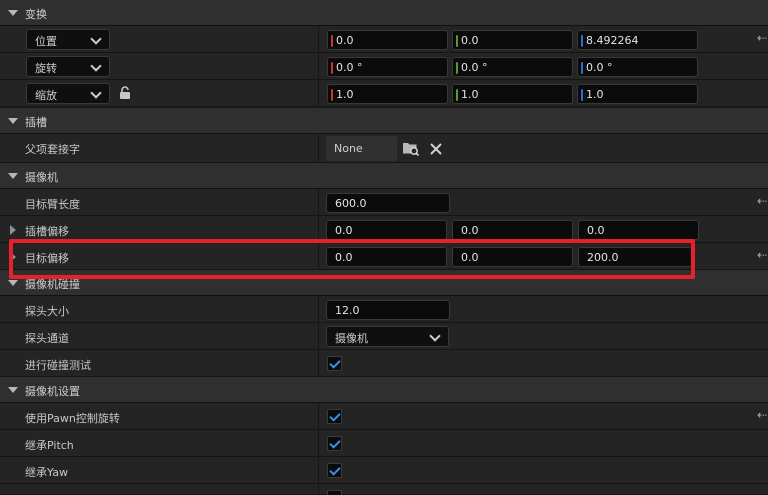 Image resolution: width=768 pixels, height=495 pixels. Describe the element at coordinates (47, 311) in the screenshot. I see `probe-size-label: 探头大小` at that location.